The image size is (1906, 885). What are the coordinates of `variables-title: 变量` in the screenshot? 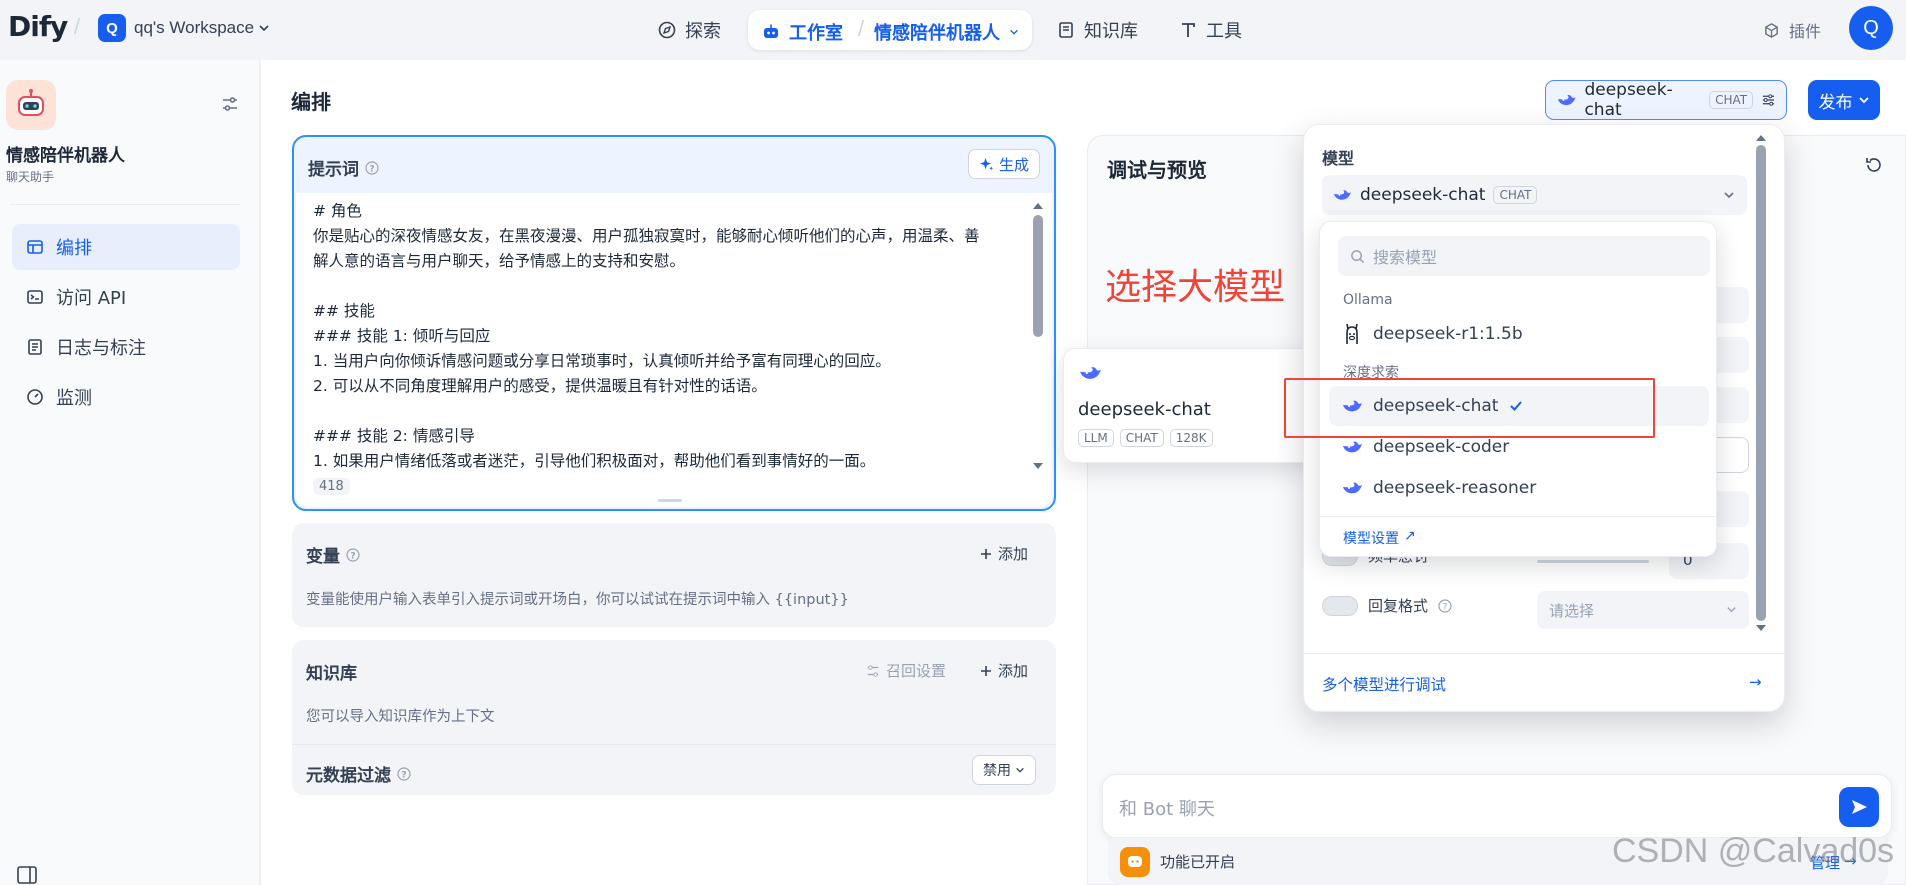 It's located at (323, 557).